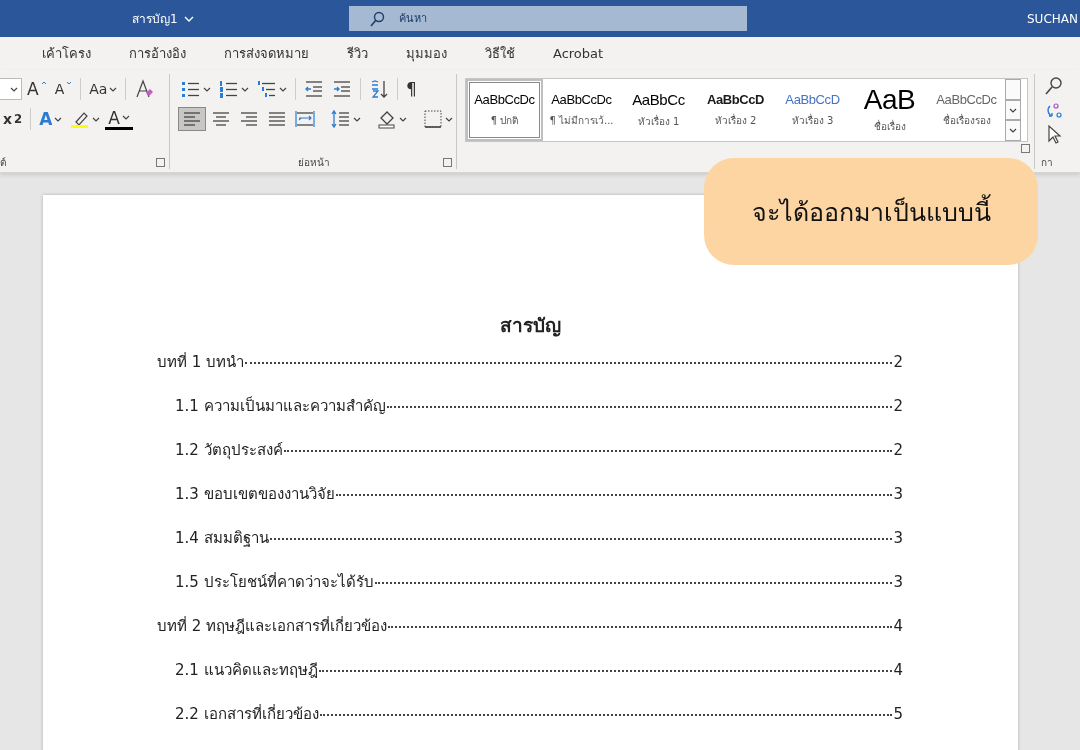  What do you see at coordinates (341, 119) in the screenshot?
I see `line-spacing-icon` at bounding box center [341, 119].